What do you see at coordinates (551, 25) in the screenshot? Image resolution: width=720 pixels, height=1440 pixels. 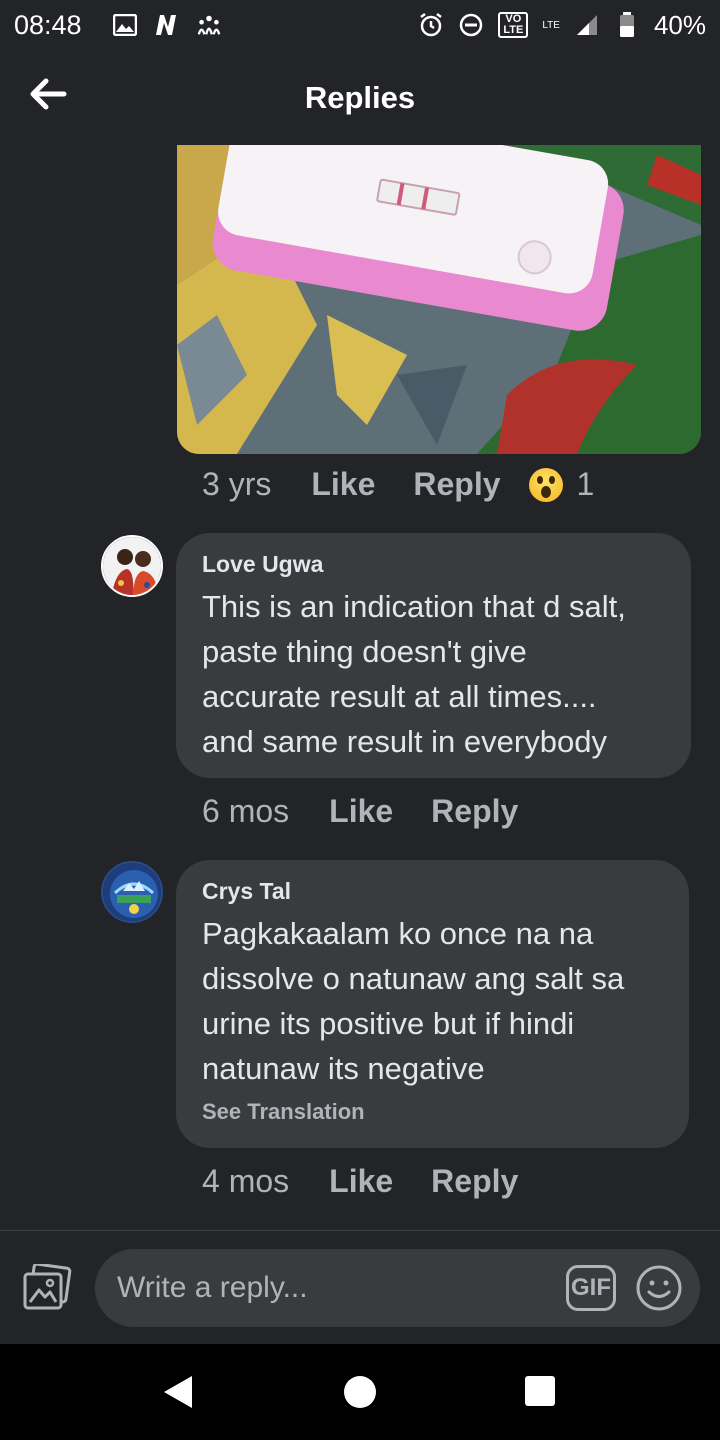 I see `lte-label: LTE` at bounding box center [551, 25].